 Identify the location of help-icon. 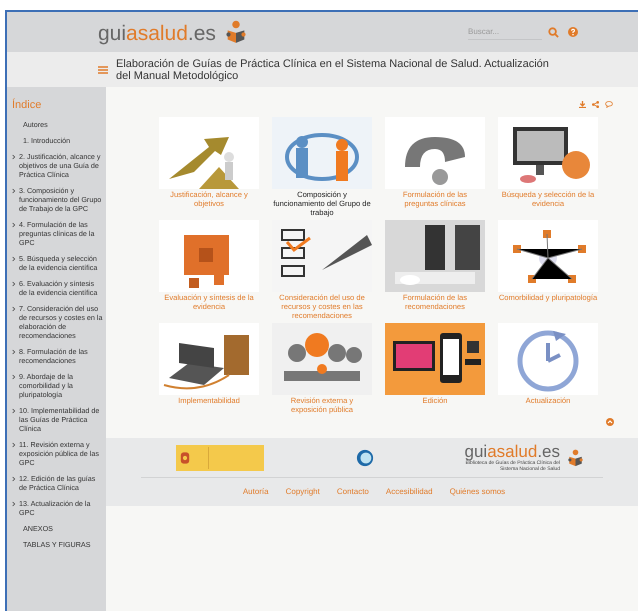
(573, 32).